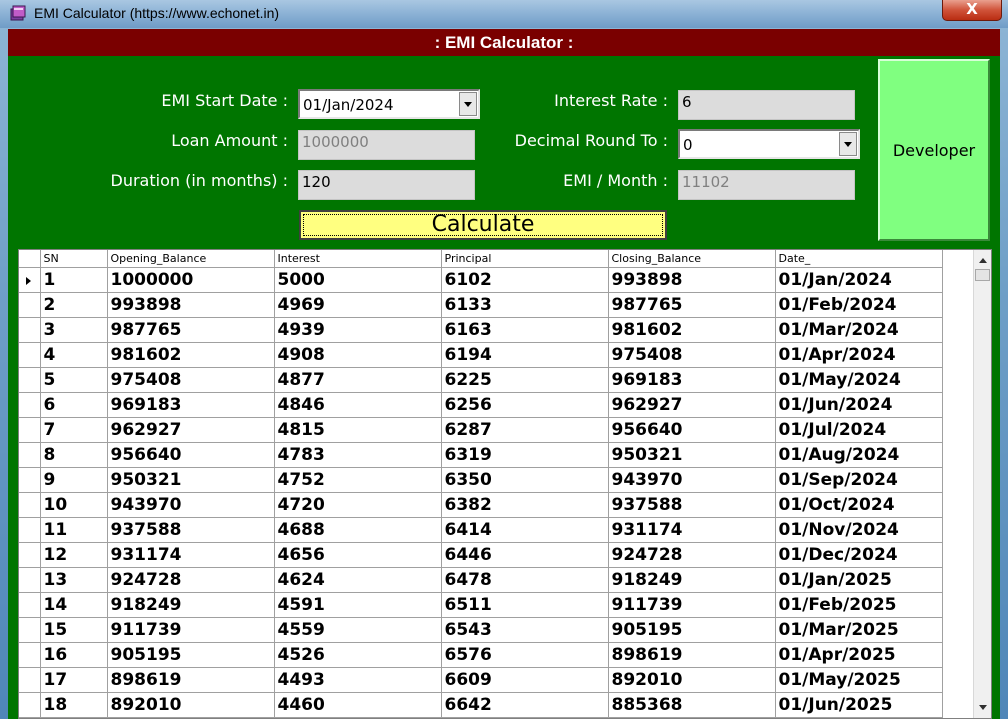 Image resolution: width=1008 pixels, height=719 pixels. What do you see at coordinates (74, 530) in the screenshot?
I see `table-cell: 11` at bounding box center [74, 530].